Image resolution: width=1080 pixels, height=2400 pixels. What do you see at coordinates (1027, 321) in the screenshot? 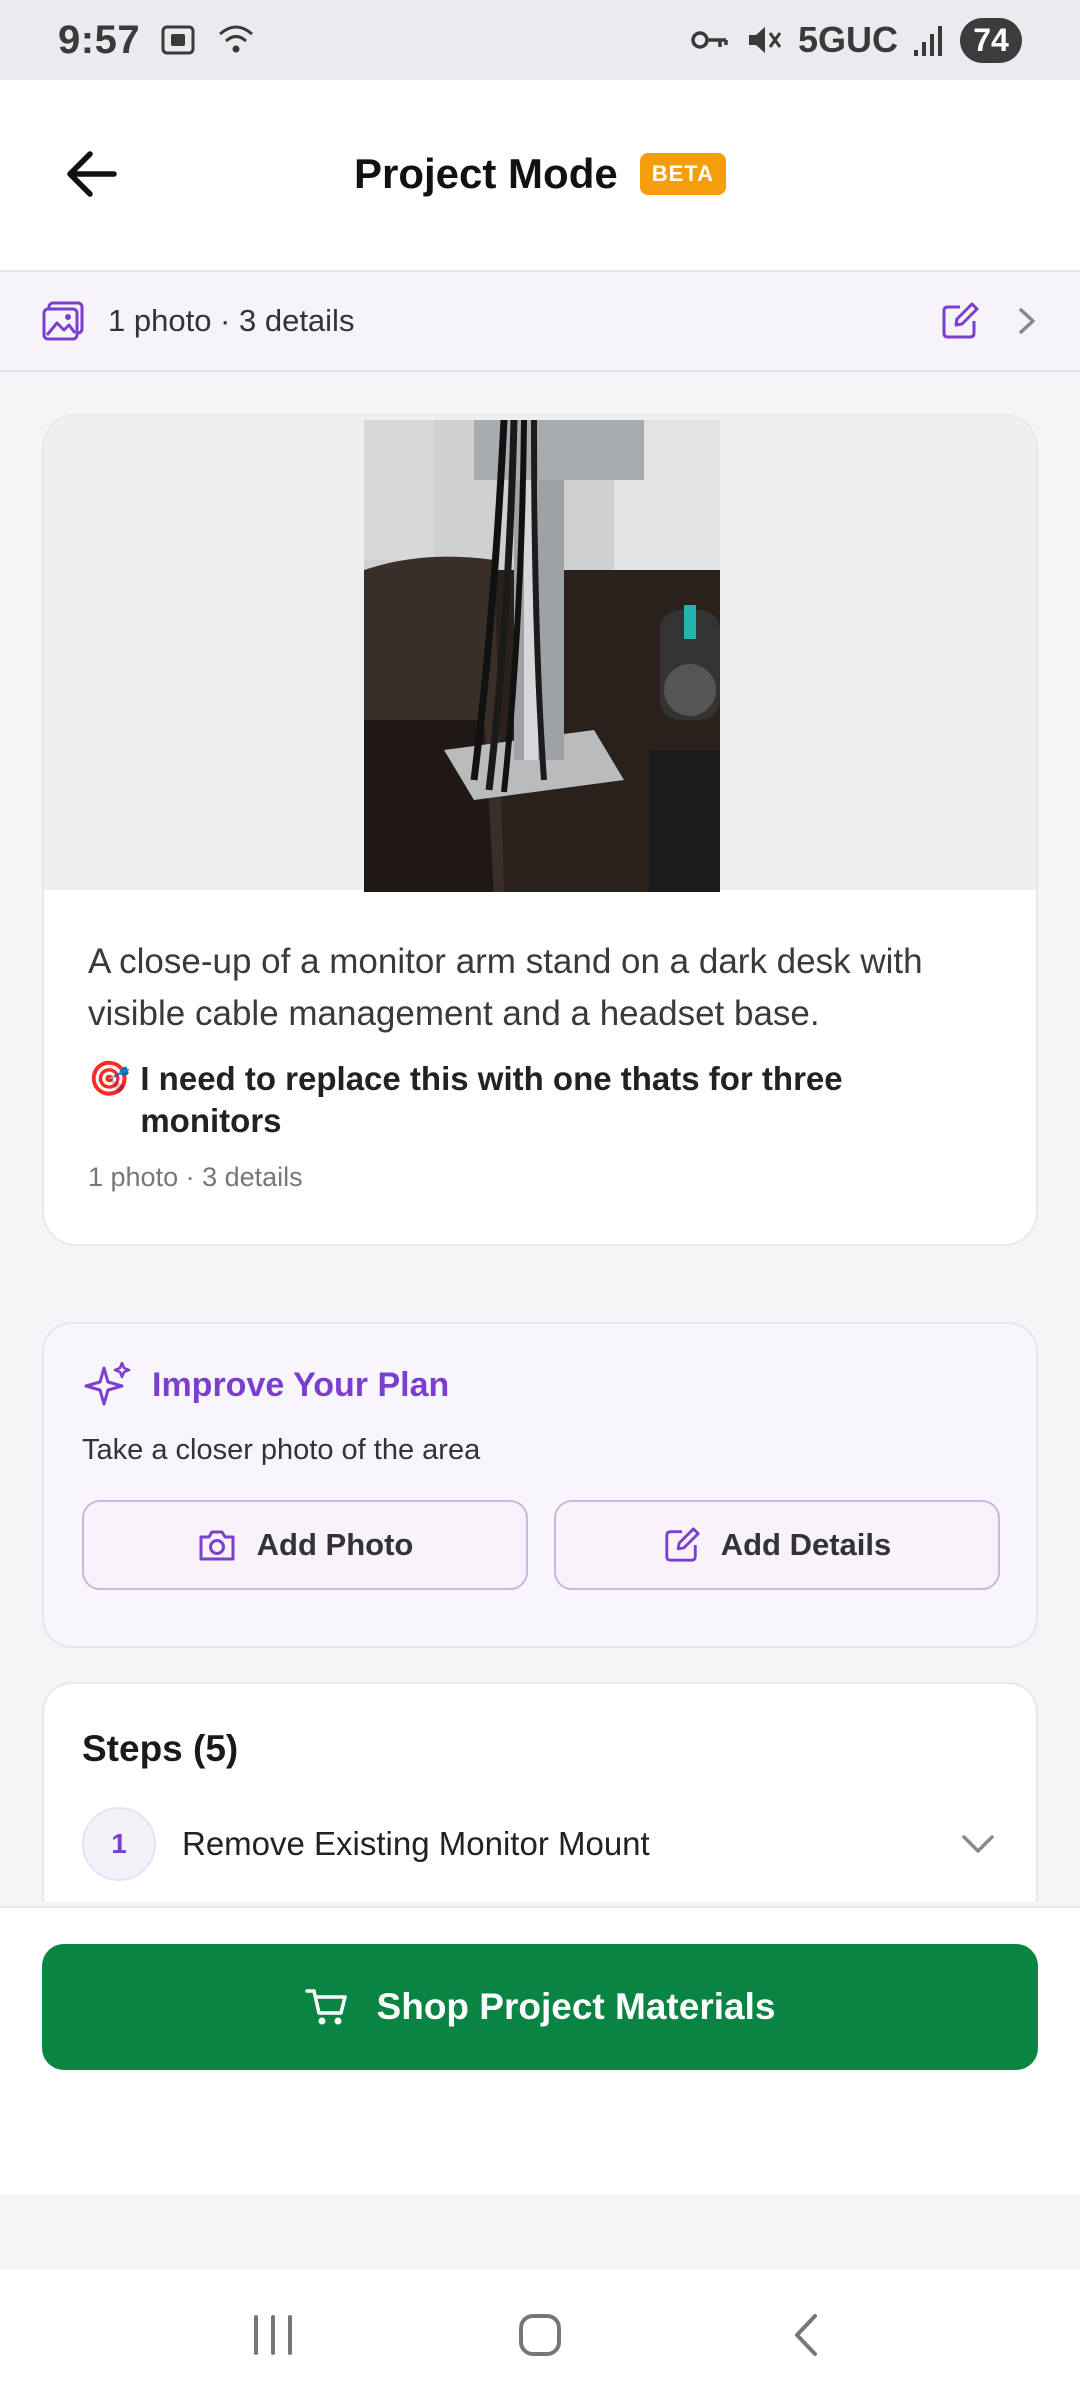
I see `chevron-right-icon` at bounding box center [1027, 321].